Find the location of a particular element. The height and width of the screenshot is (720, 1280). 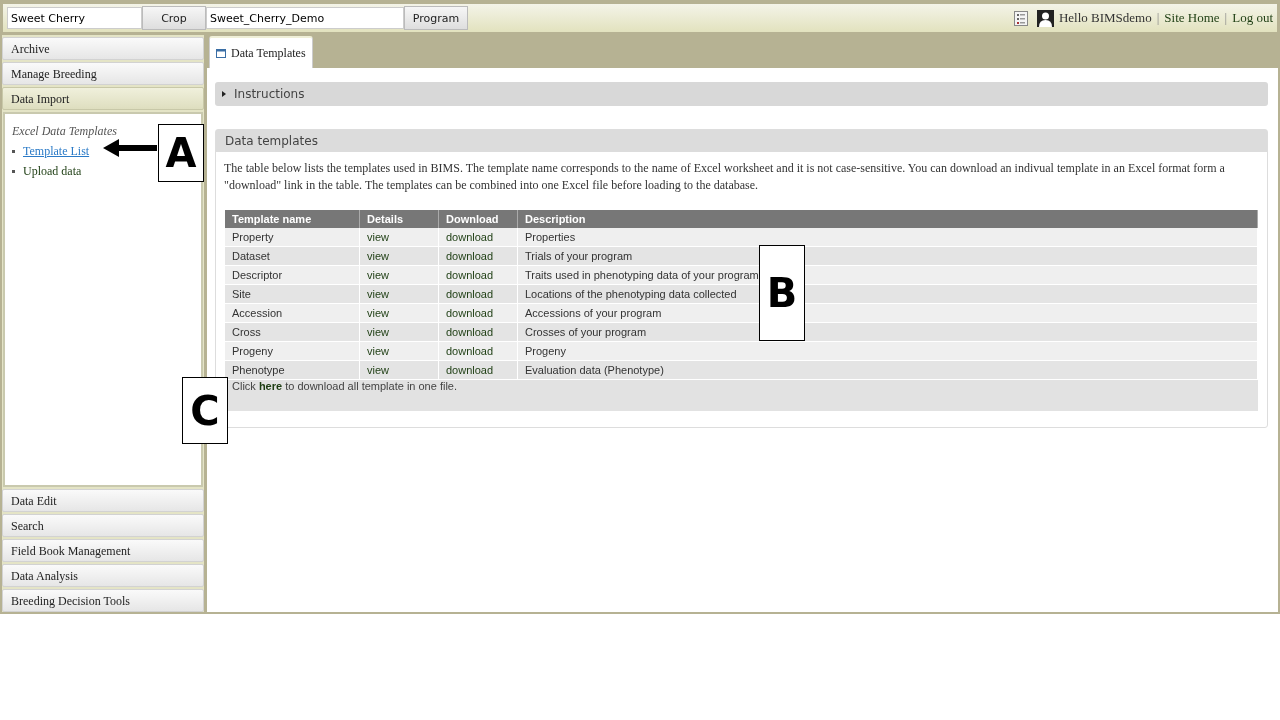

window-icon is located at coordinates (221, 53).